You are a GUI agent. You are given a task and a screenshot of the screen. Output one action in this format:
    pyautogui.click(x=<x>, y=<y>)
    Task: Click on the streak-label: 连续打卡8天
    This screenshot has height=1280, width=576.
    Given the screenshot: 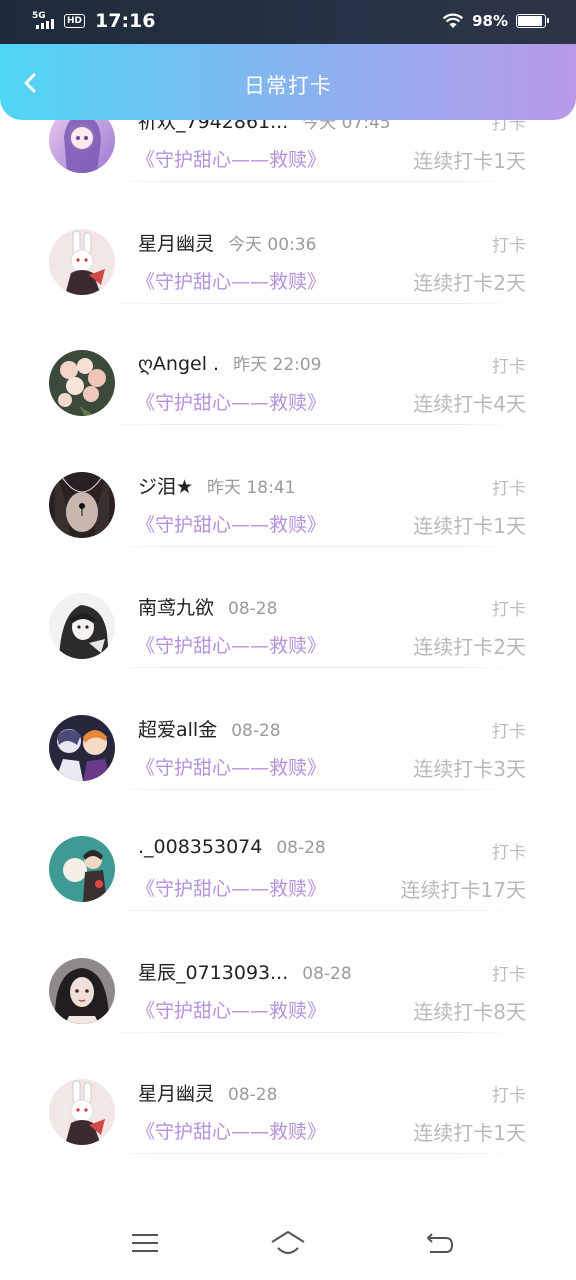 What is the action you would take?
    pyautogui.click(x=469, y=1011)
    